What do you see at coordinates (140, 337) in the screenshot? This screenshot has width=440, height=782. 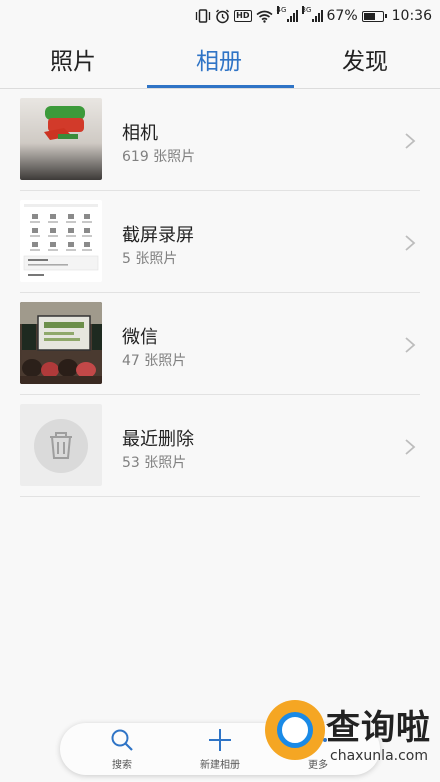 I see `album-name: 微信` at bounding box center [140, 337].